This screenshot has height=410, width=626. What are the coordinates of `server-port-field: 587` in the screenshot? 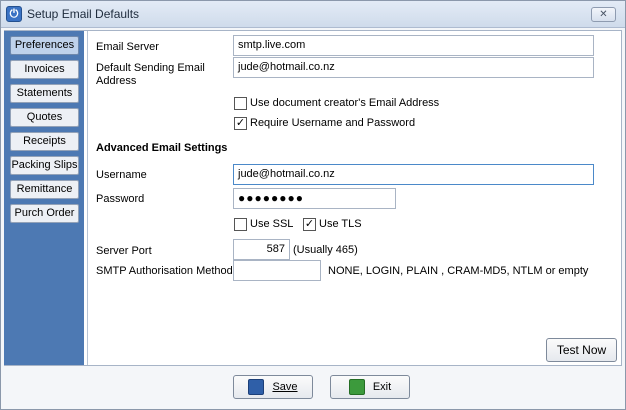 It's located at (261, 249).